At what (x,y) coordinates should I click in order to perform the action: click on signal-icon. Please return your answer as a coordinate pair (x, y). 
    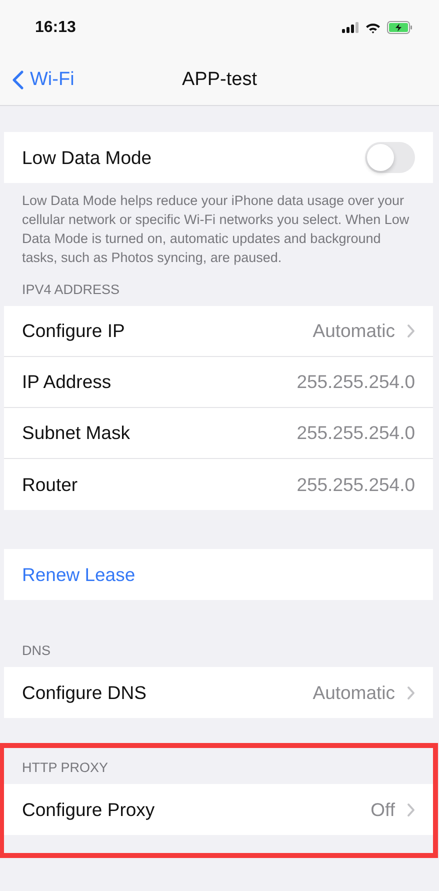
    Looking at the image, I should click on (350, 27).